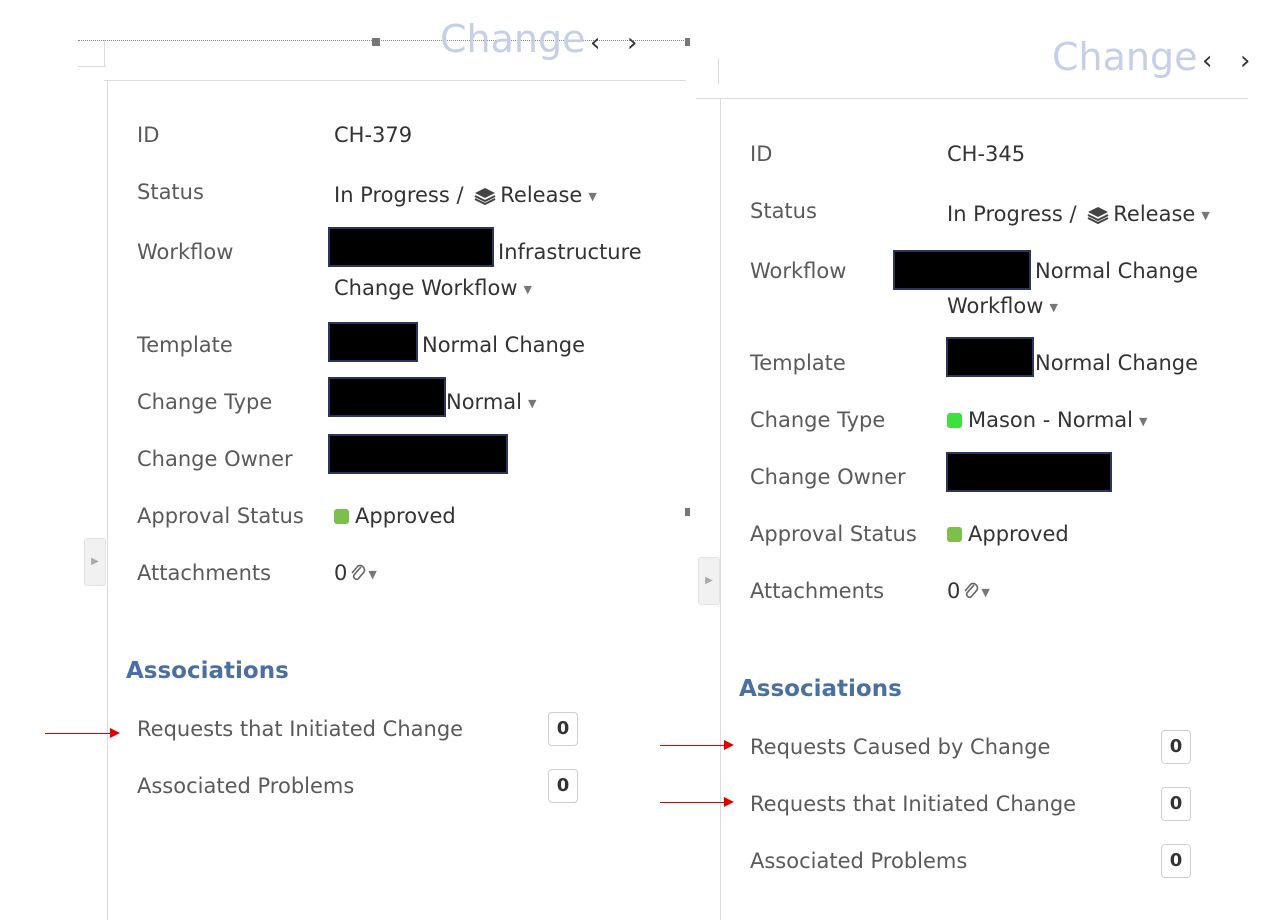  I want to click on change-type-dropdown: Normal ▼, so click(491, 402).